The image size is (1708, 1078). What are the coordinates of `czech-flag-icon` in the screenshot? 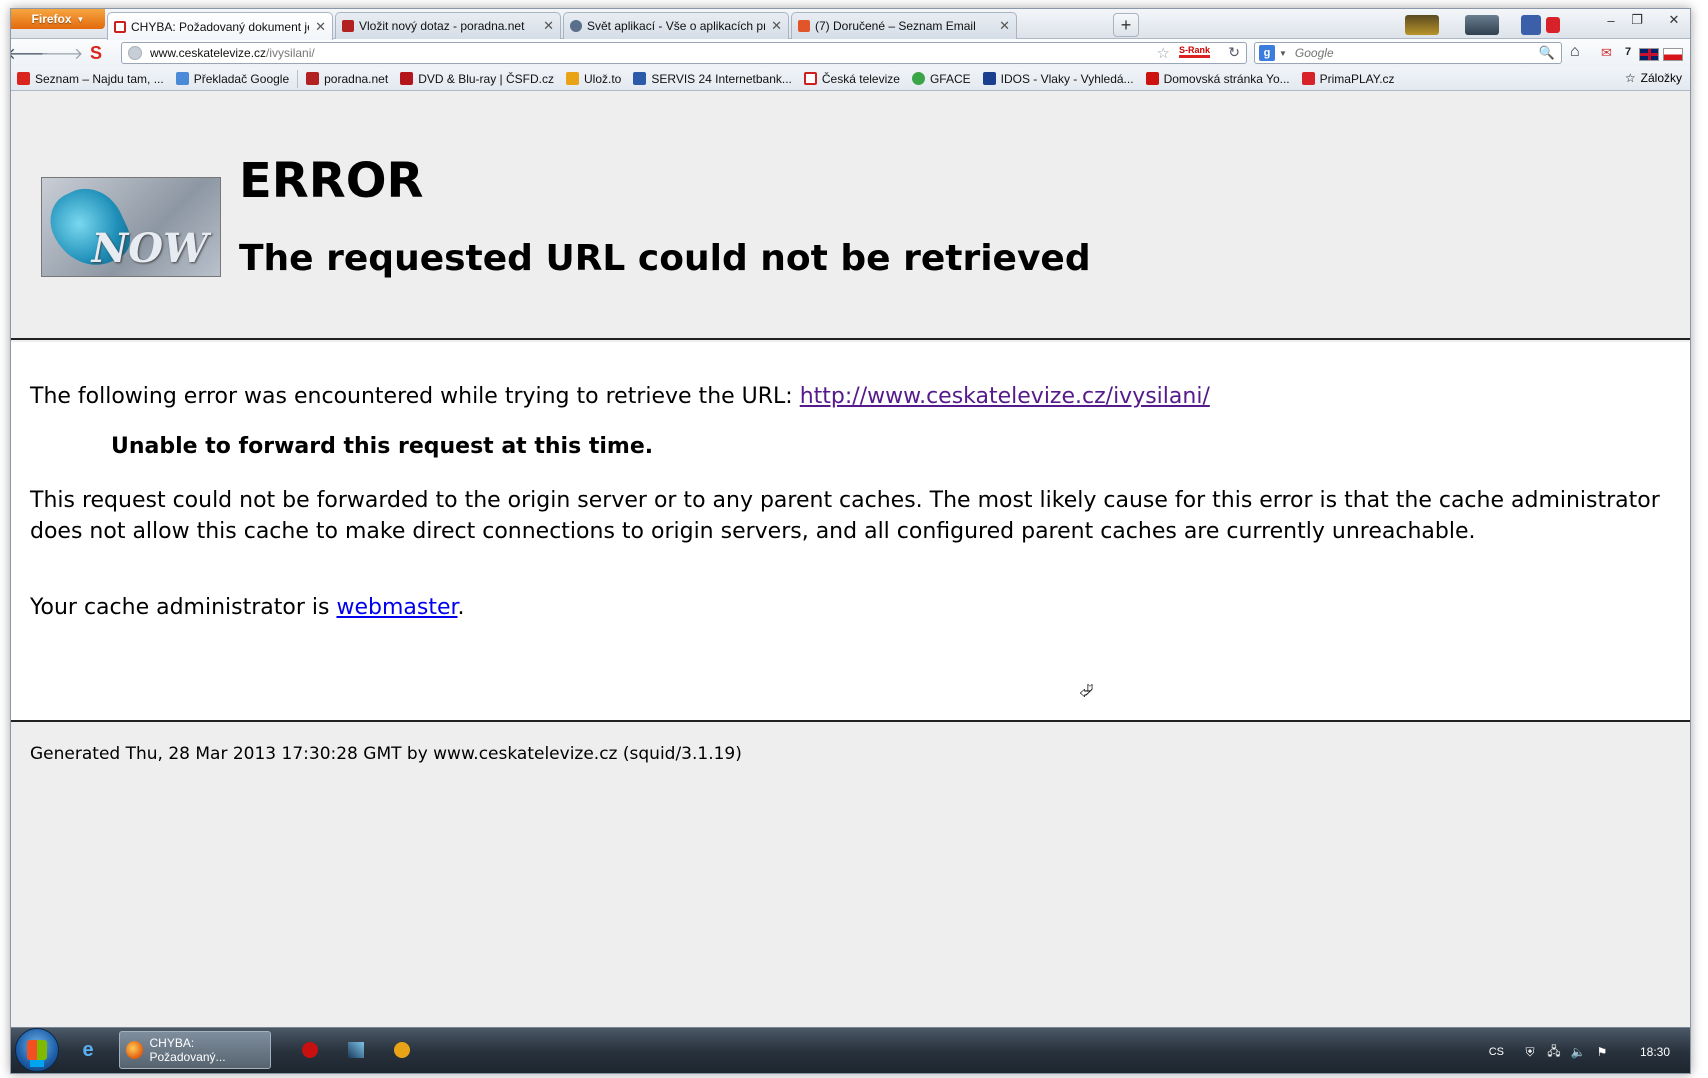 It's located at (1673, 54).